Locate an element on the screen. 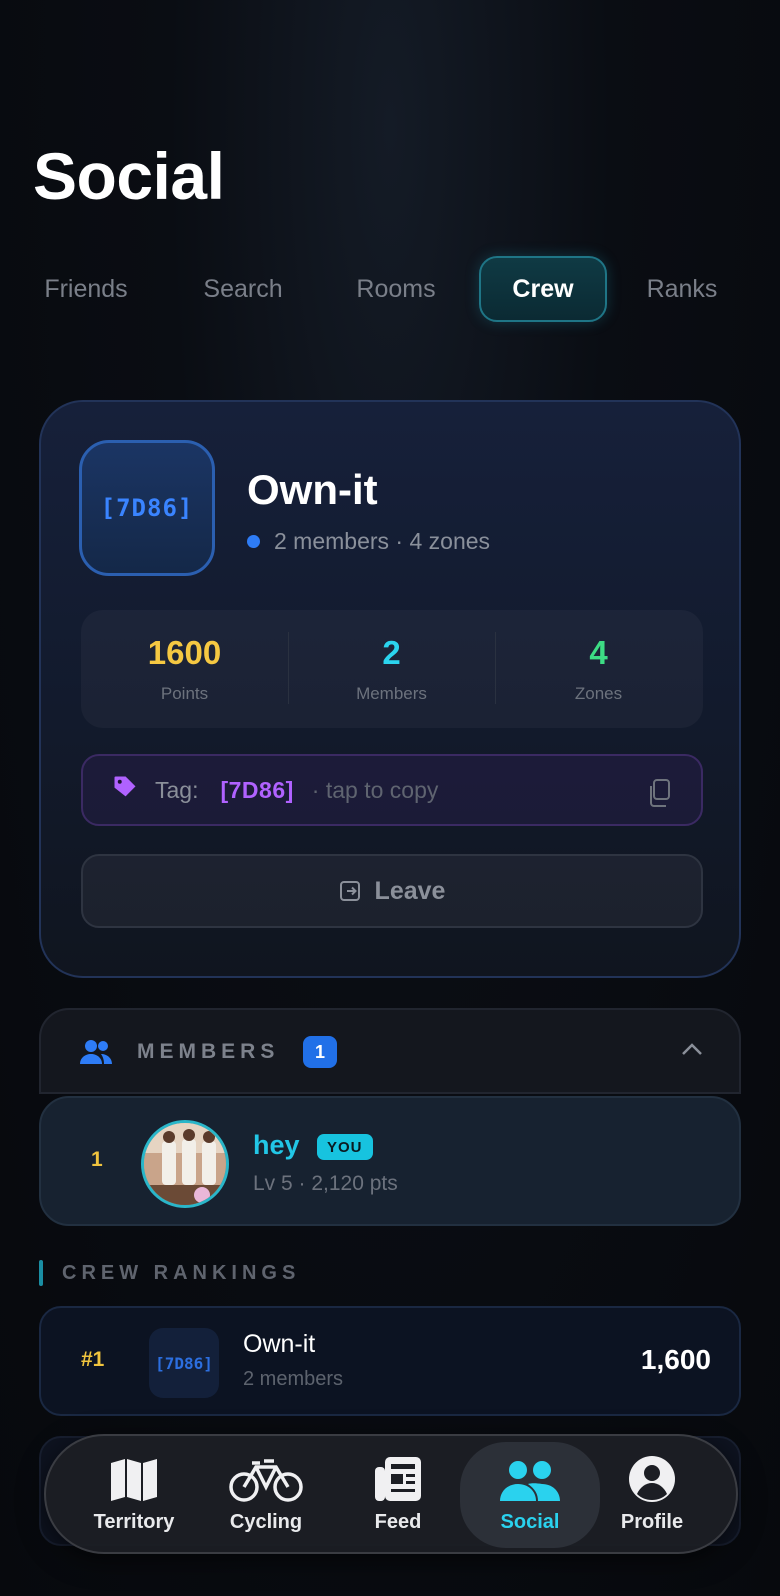 This screenshot has height=1596, width=780. crew-name: Own-it is located at coordinates (312, 489).